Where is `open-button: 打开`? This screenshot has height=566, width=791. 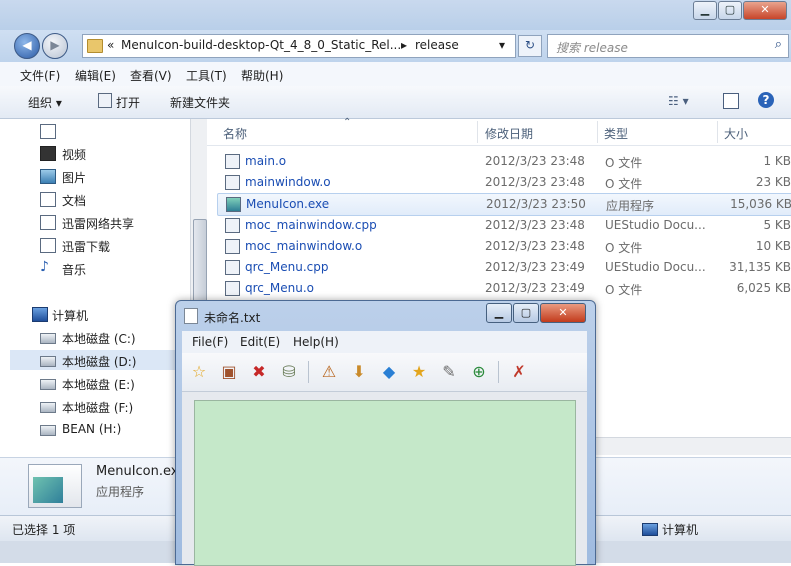 open-button: 打开 is located at coordinates (128, 102).